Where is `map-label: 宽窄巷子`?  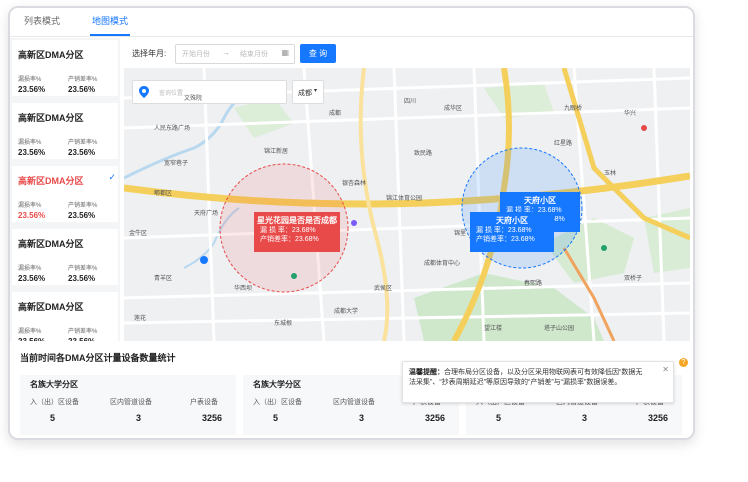 map-label: 宽窄巷子 is located at coordinates (176, 164).